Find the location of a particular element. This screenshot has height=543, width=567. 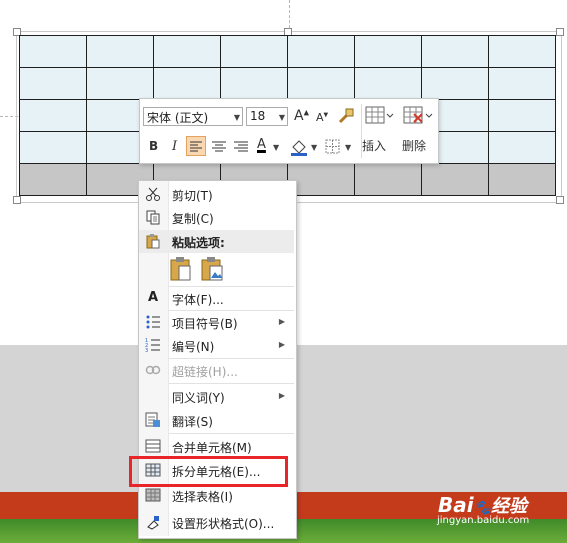

select-table-icon is located at coordinates (153, 495).